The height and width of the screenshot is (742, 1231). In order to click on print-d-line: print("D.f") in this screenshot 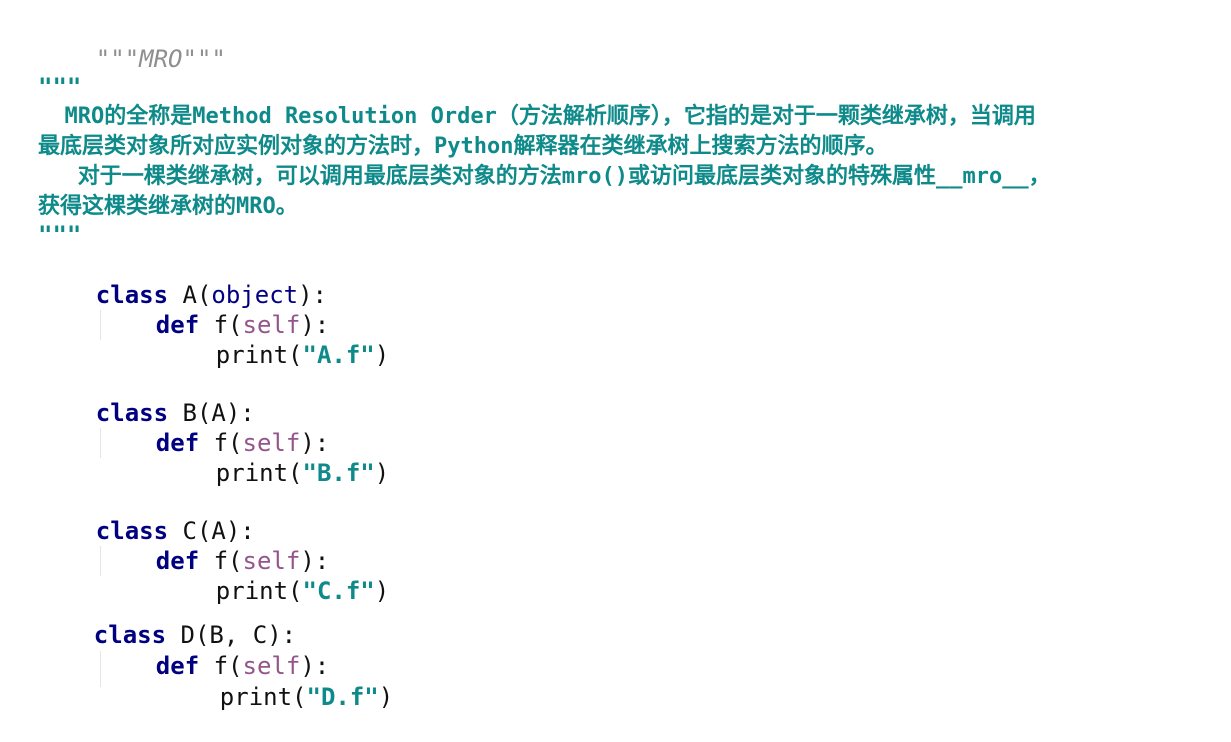, I will do `click(277, 697)`.